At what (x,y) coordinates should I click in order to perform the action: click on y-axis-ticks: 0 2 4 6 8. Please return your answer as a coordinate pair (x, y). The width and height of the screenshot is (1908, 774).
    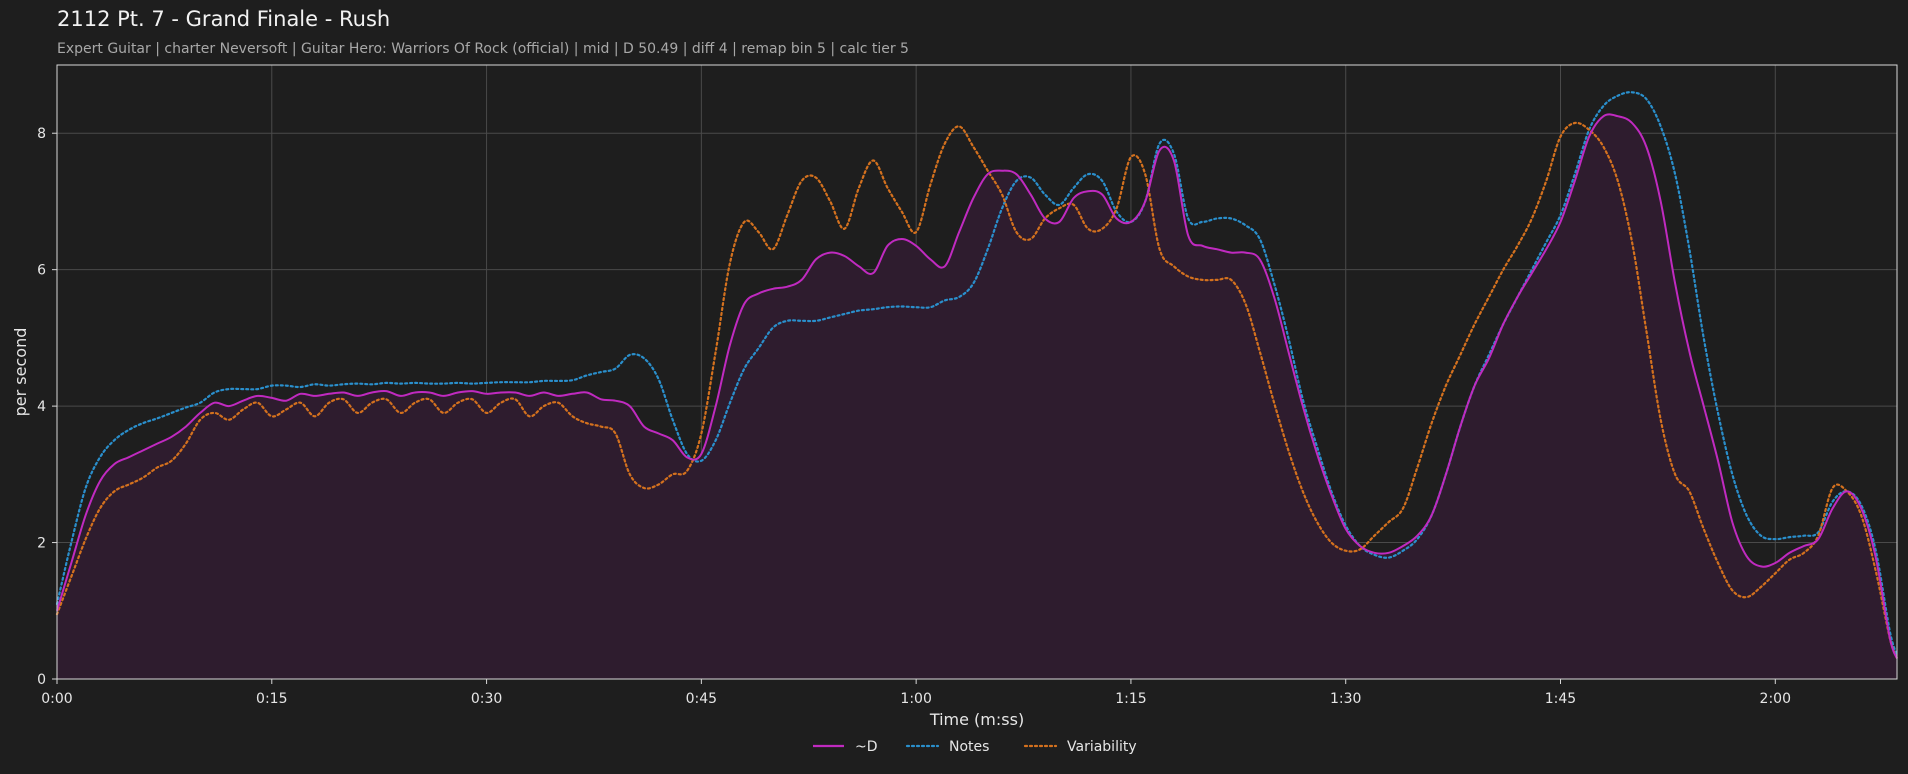
    Looking at the image, I should click on (47, 407).